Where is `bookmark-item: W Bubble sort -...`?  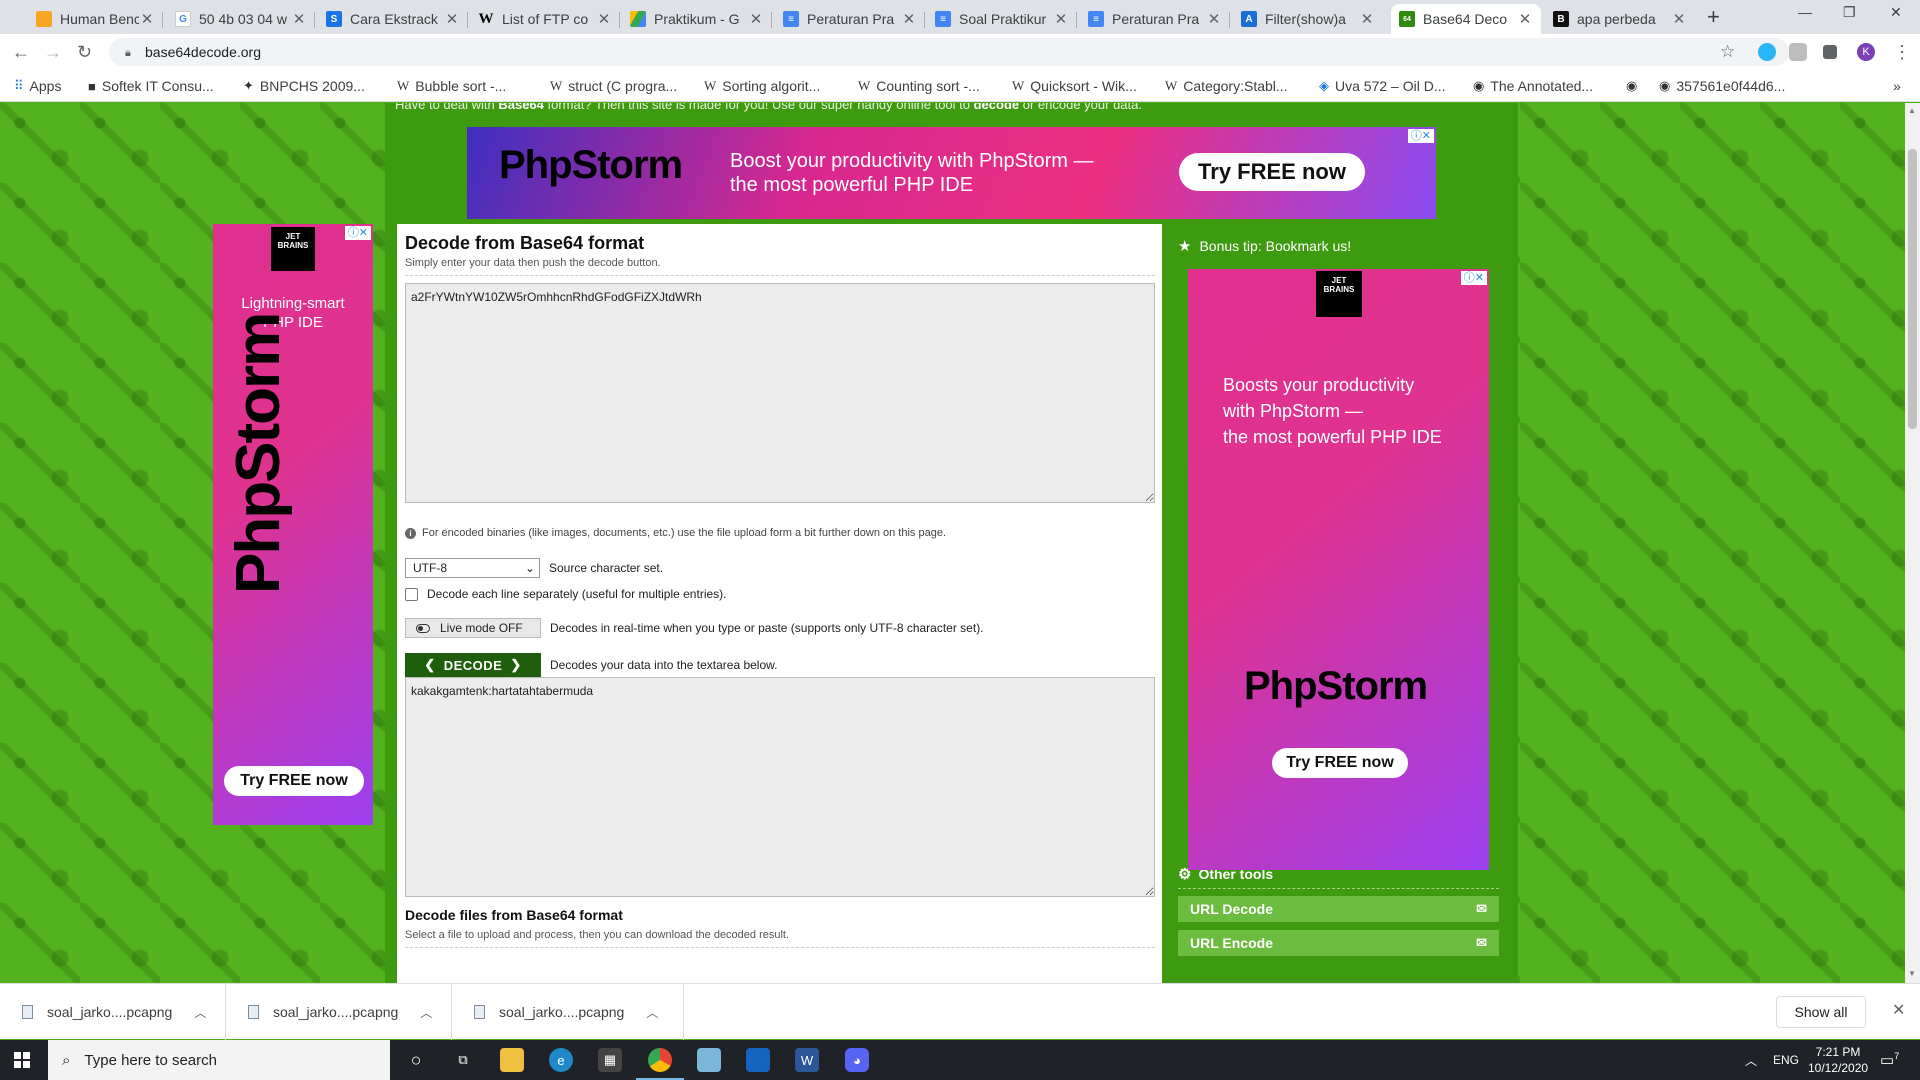
bookmark-item: W Bubble sort -... is located at coordinates (451, 86).